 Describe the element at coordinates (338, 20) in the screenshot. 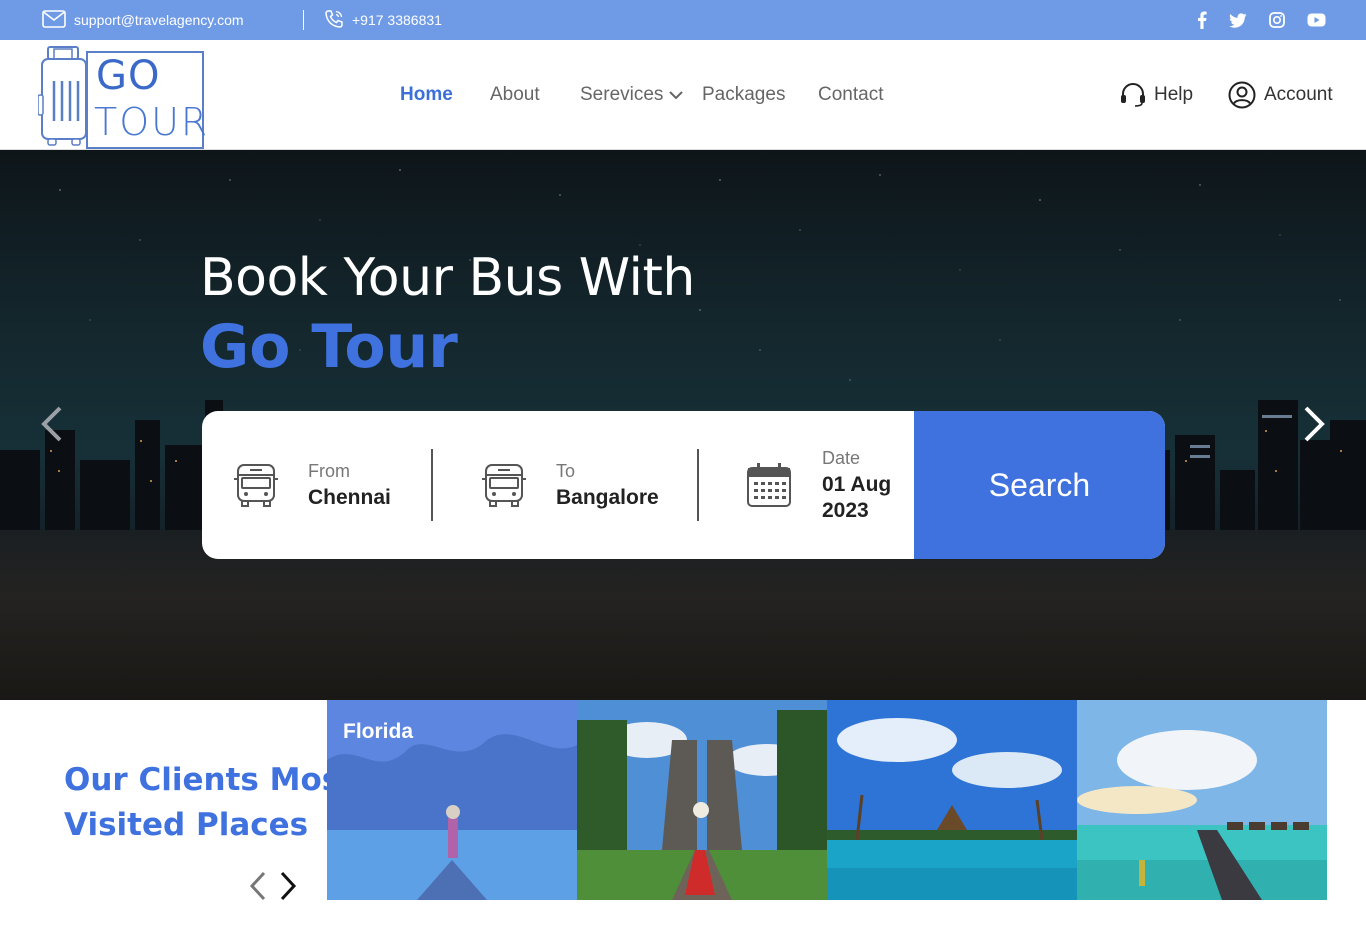

I see `phone-icon` at that location.